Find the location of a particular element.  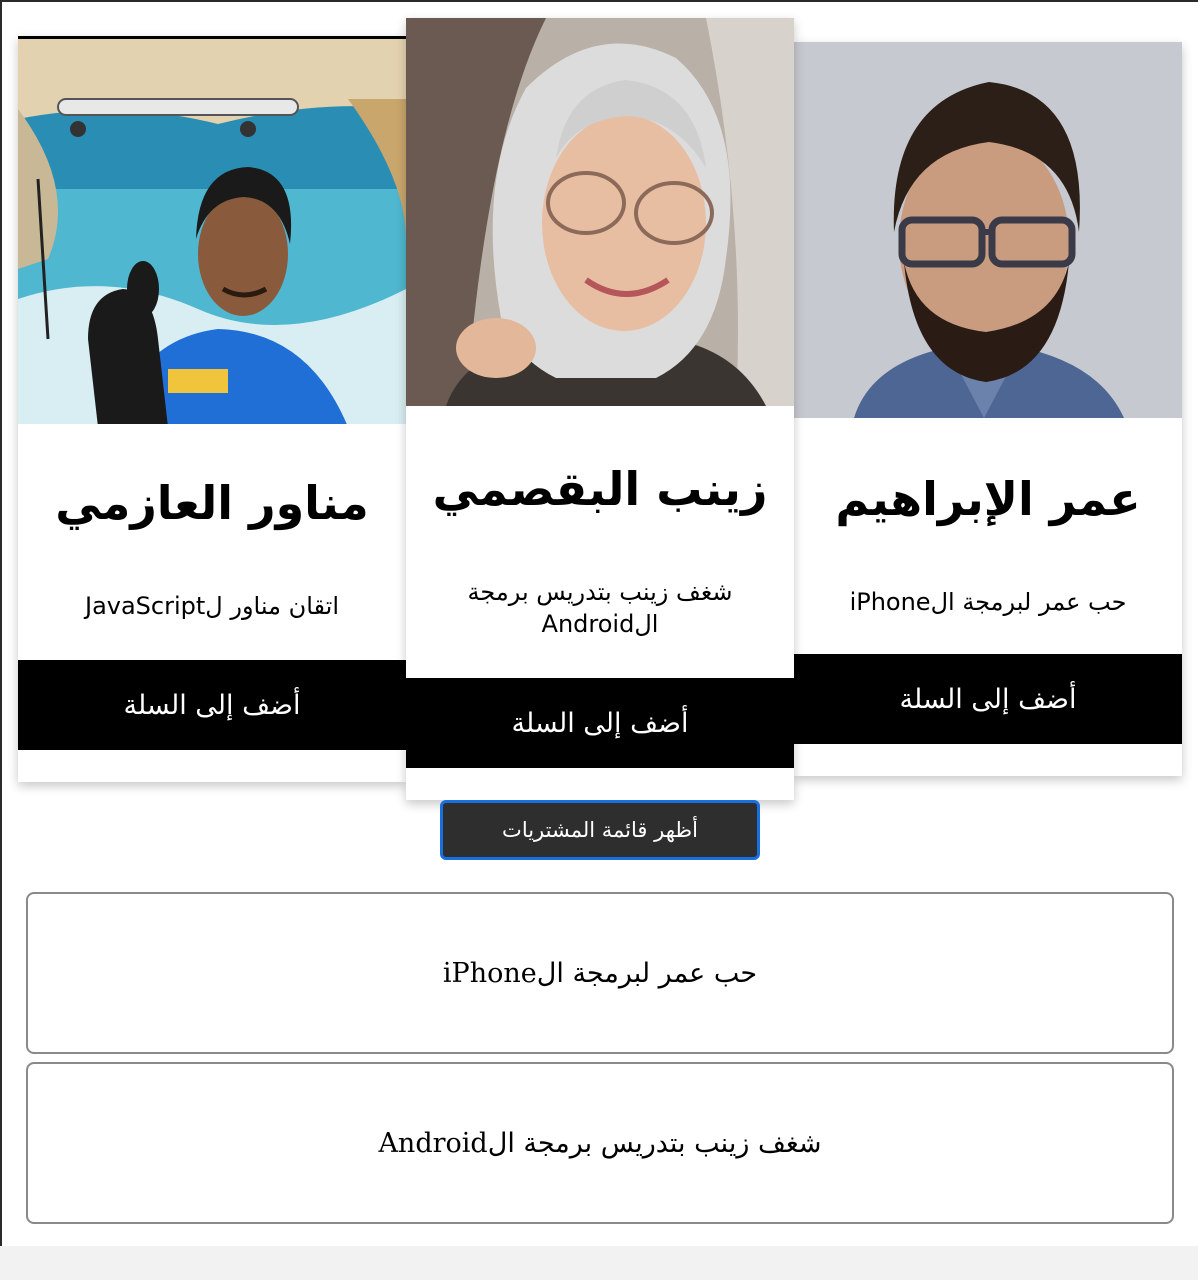

card-name: زينب البقصمي is located at coordinates (600, 489).